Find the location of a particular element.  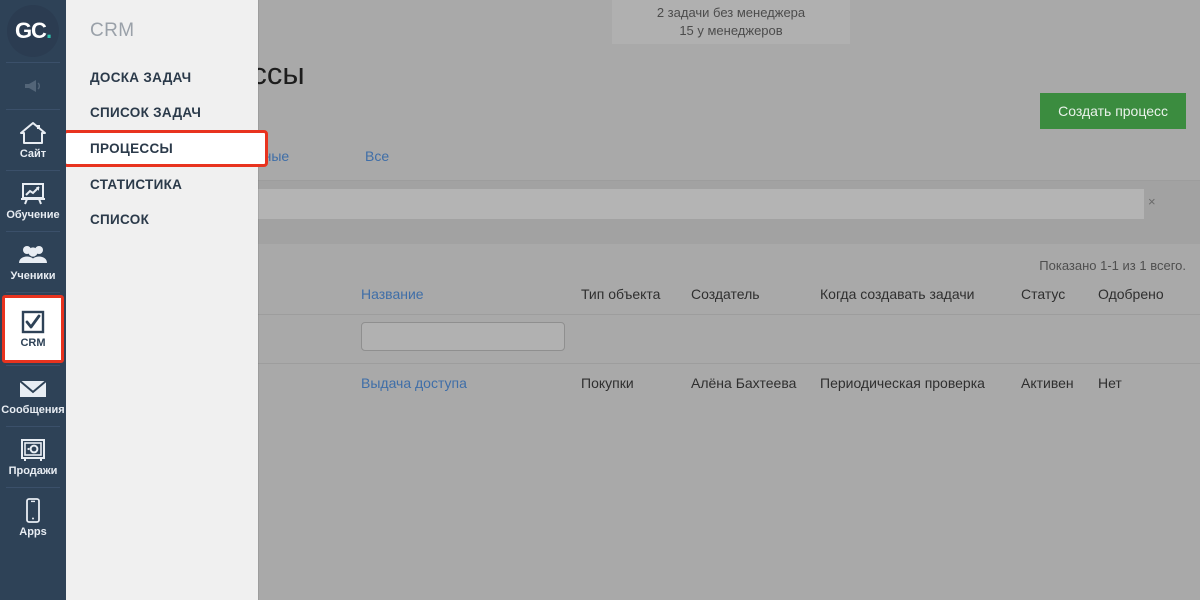

submenu-item-processes: ПРОЦЕССЫ is located at coordinates (165, 148).